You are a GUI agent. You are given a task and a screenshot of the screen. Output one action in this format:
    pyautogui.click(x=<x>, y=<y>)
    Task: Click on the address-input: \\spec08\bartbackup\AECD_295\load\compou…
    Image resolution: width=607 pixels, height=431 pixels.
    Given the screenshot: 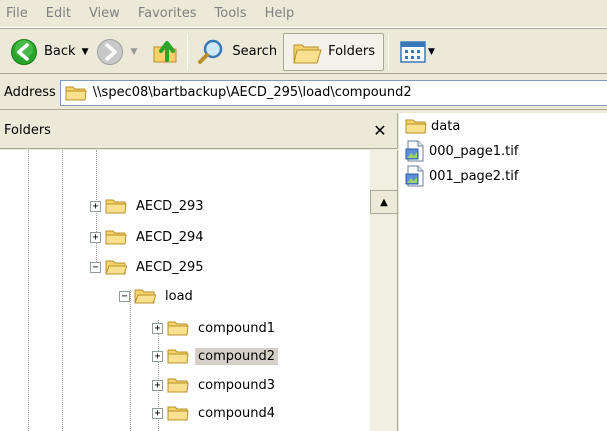 What is the action you would take?
    pyautogui.click(x=333, y=92)
    